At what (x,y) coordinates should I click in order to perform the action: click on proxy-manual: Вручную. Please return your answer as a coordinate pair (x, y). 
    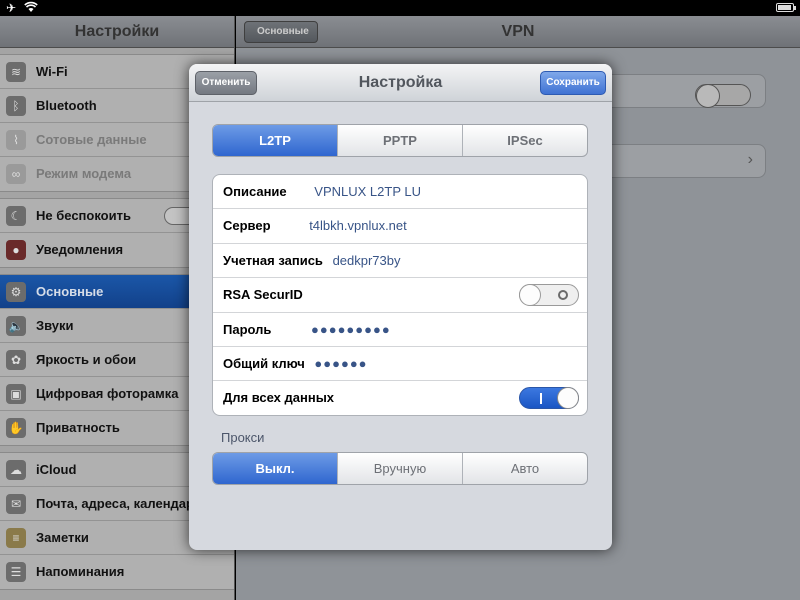
    Looking at the image, I should click on (399, 468).